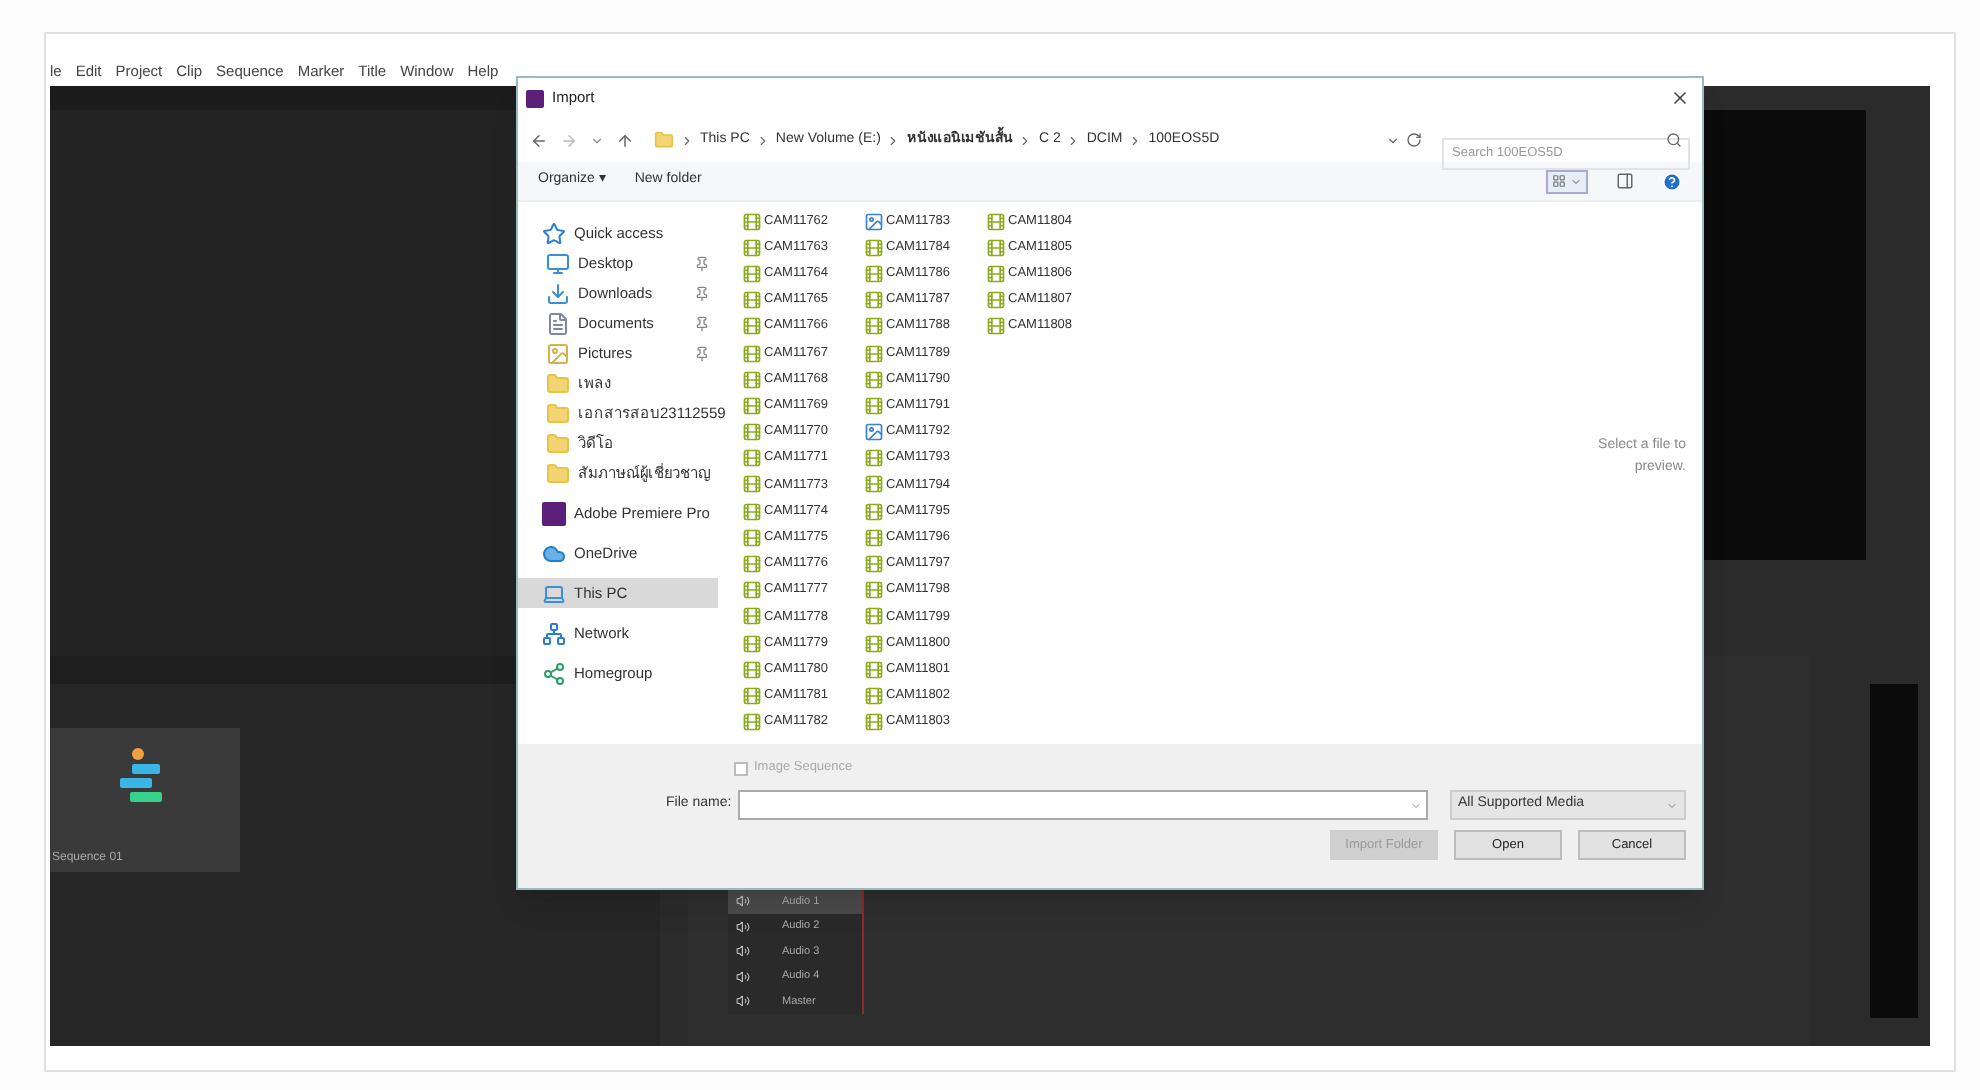 The image size is (1980, 1090). I want to click on recent-locations-icon, so click(597, 140).